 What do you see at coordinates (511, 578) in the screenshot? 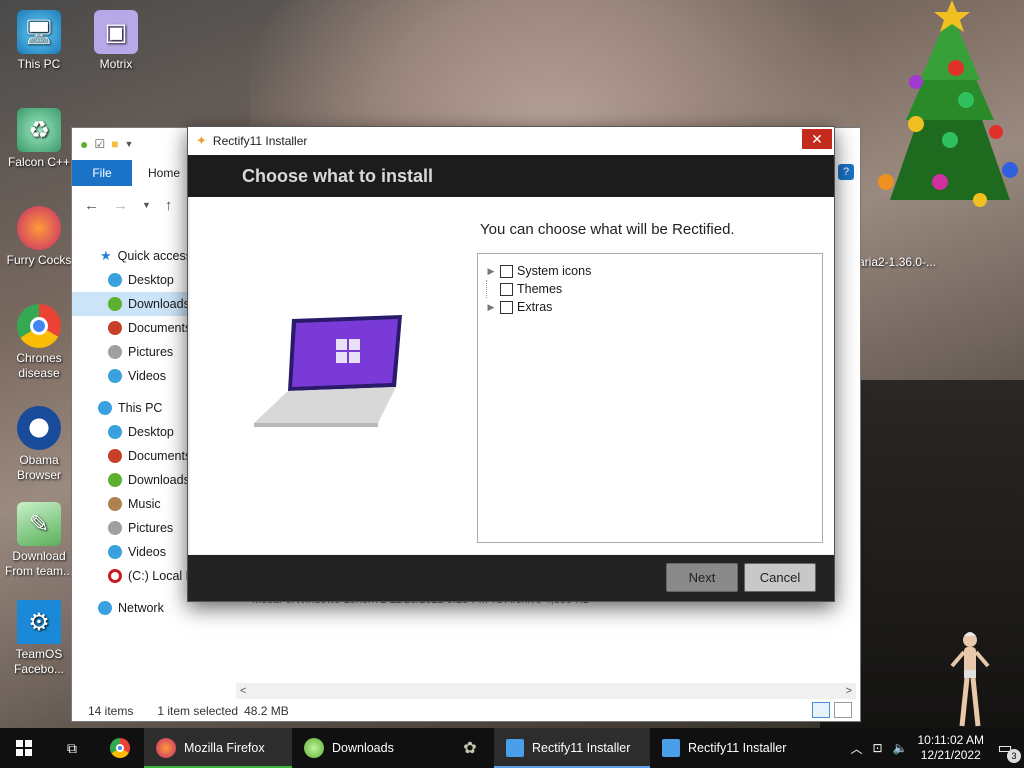
I see `installer-footer: Next Cancel` at bounding box center [511, 578].